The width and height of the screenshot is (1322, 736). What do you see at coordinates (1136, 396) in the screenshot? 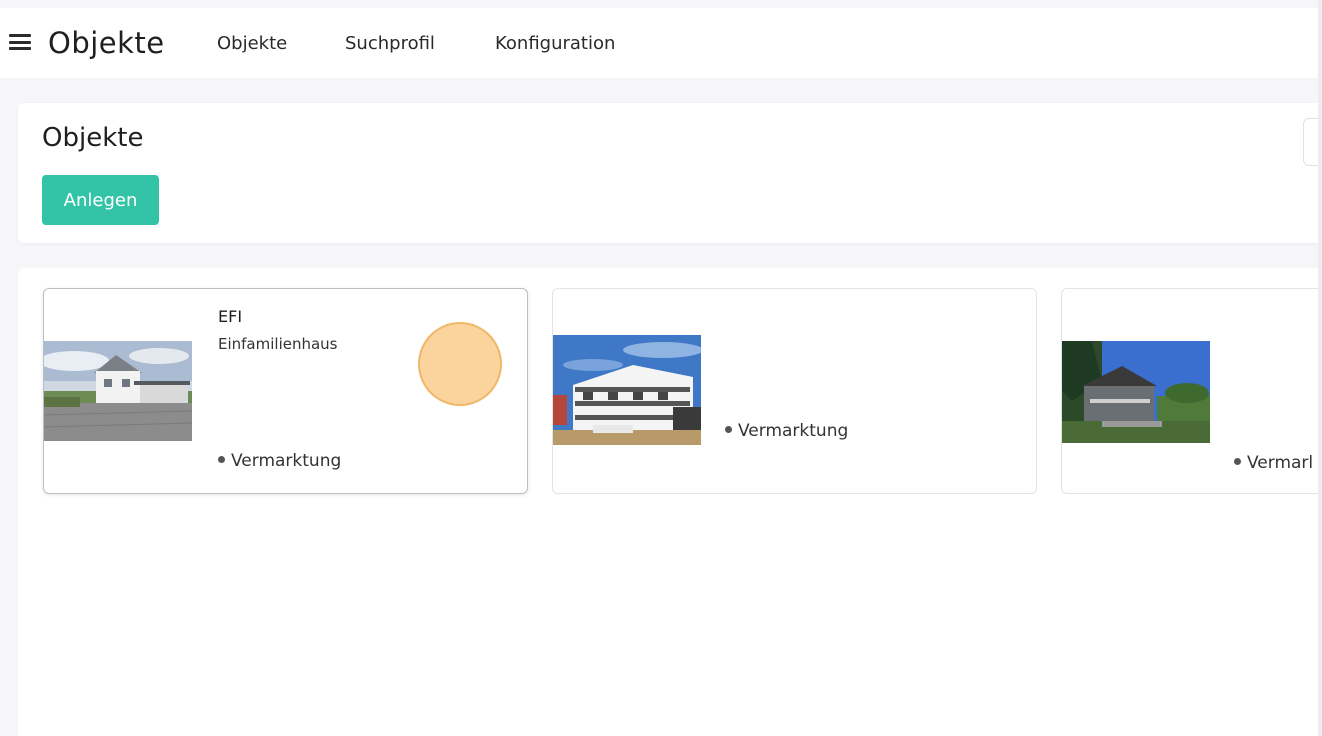
I see `object-image-wooden-house` at bounding box center [1136, 396].